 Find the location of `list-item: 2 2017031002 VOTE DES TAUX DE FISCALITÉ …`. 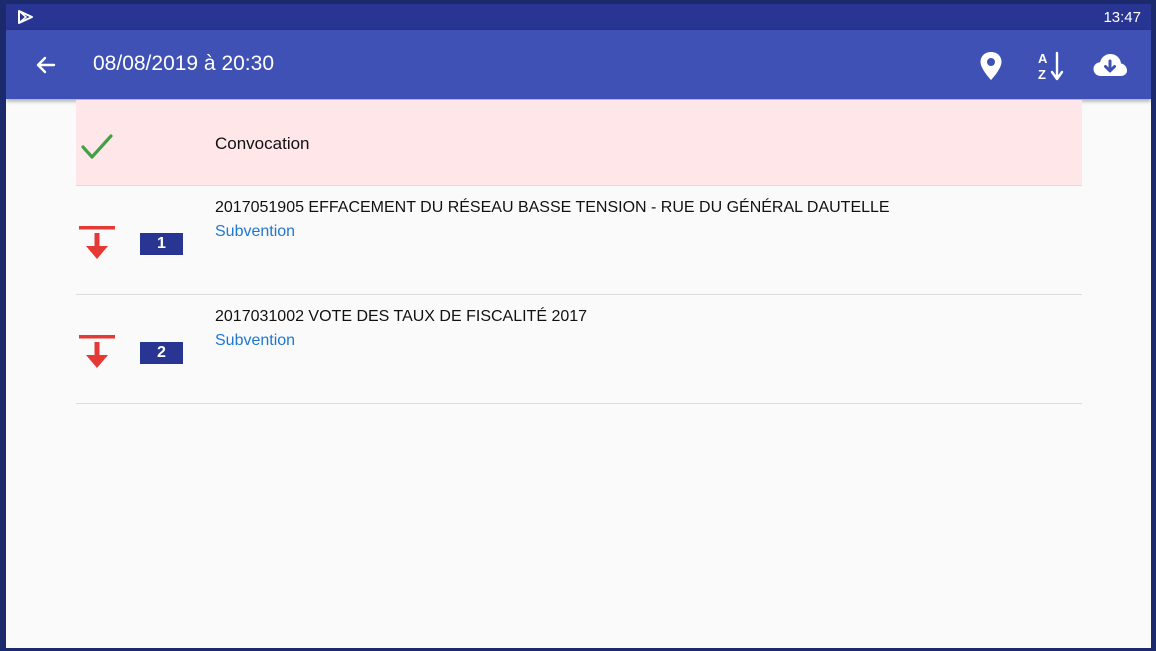

list-item: 2 2017031002 VOTE DES TAUX DE FISCALITÉ … is located at coordinates (579, 349).